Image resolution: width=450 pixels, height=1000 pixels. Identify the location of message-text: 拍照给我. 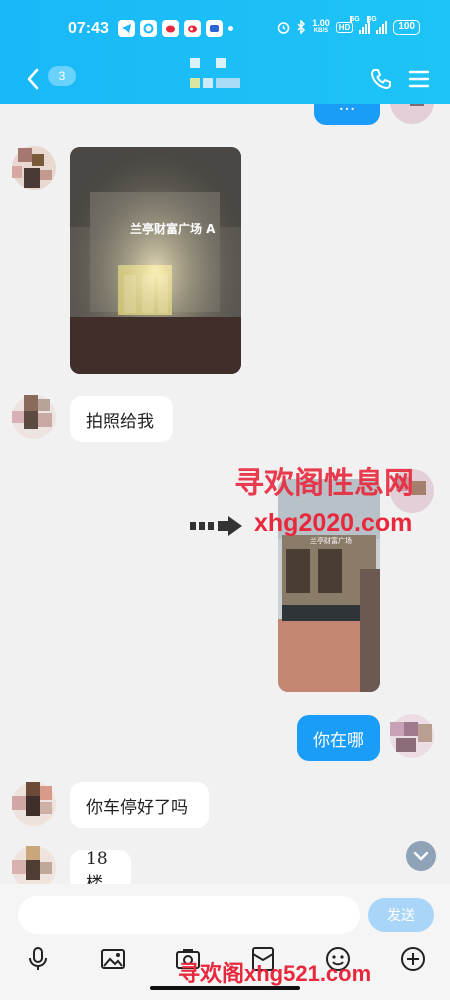
(120, 421).